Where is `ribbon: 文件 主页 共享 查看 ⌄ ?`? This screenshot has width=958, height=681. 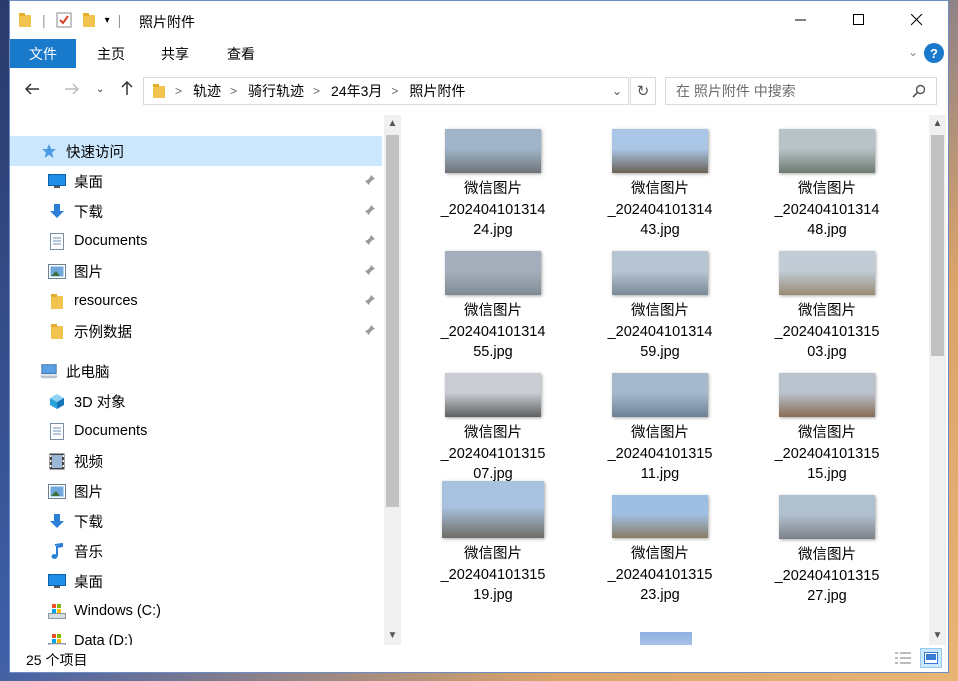 ribbon: 文件 主页 共享 查看 ⌄ ? is located at coordinates (479, 53).